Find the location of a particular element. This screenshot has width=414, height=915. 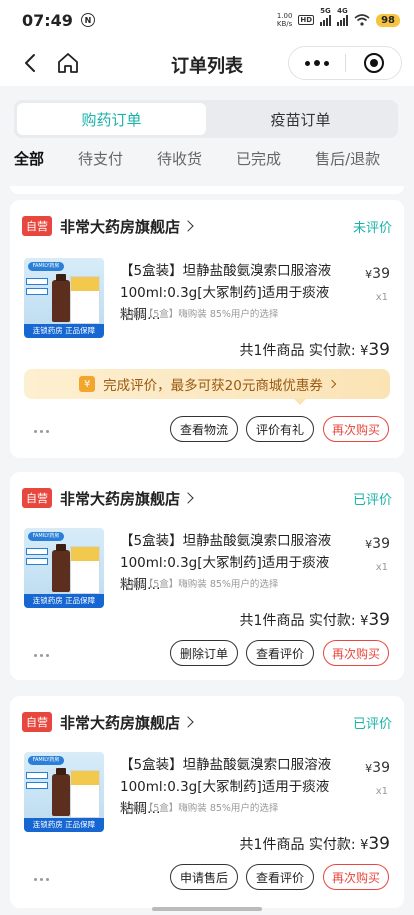

tab-all: 全部 is located at coordinates (29, 165).